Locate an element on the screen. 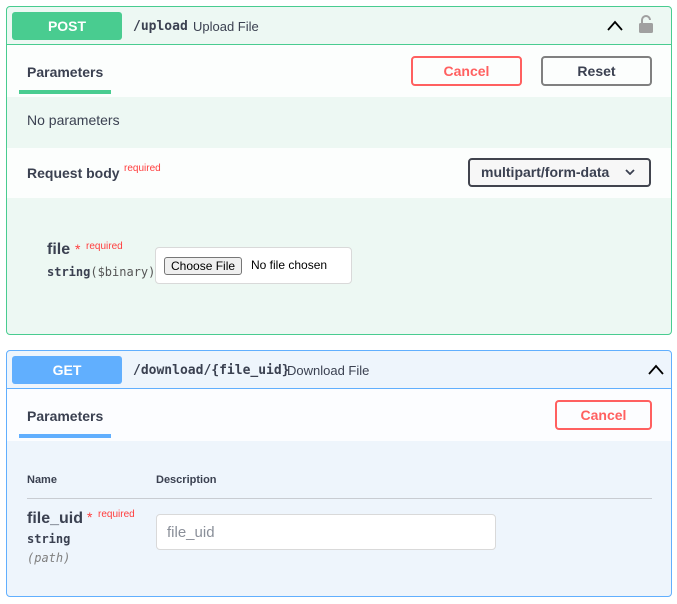  no-parameters-text: No parameters is located at coordinates (73, 120).